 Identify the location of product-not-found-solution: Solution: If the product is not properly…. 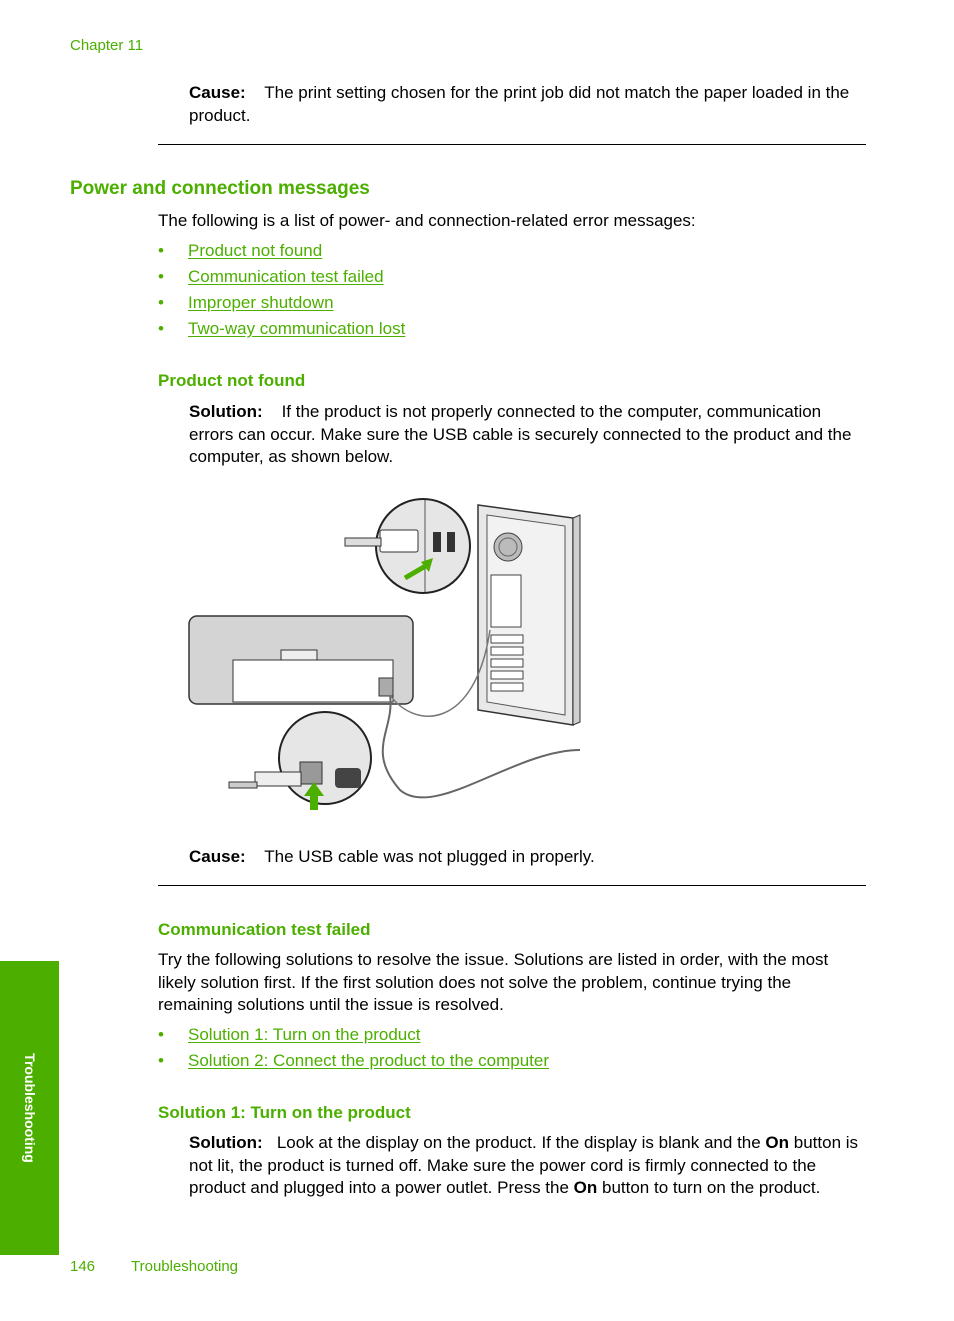
(529, 435).